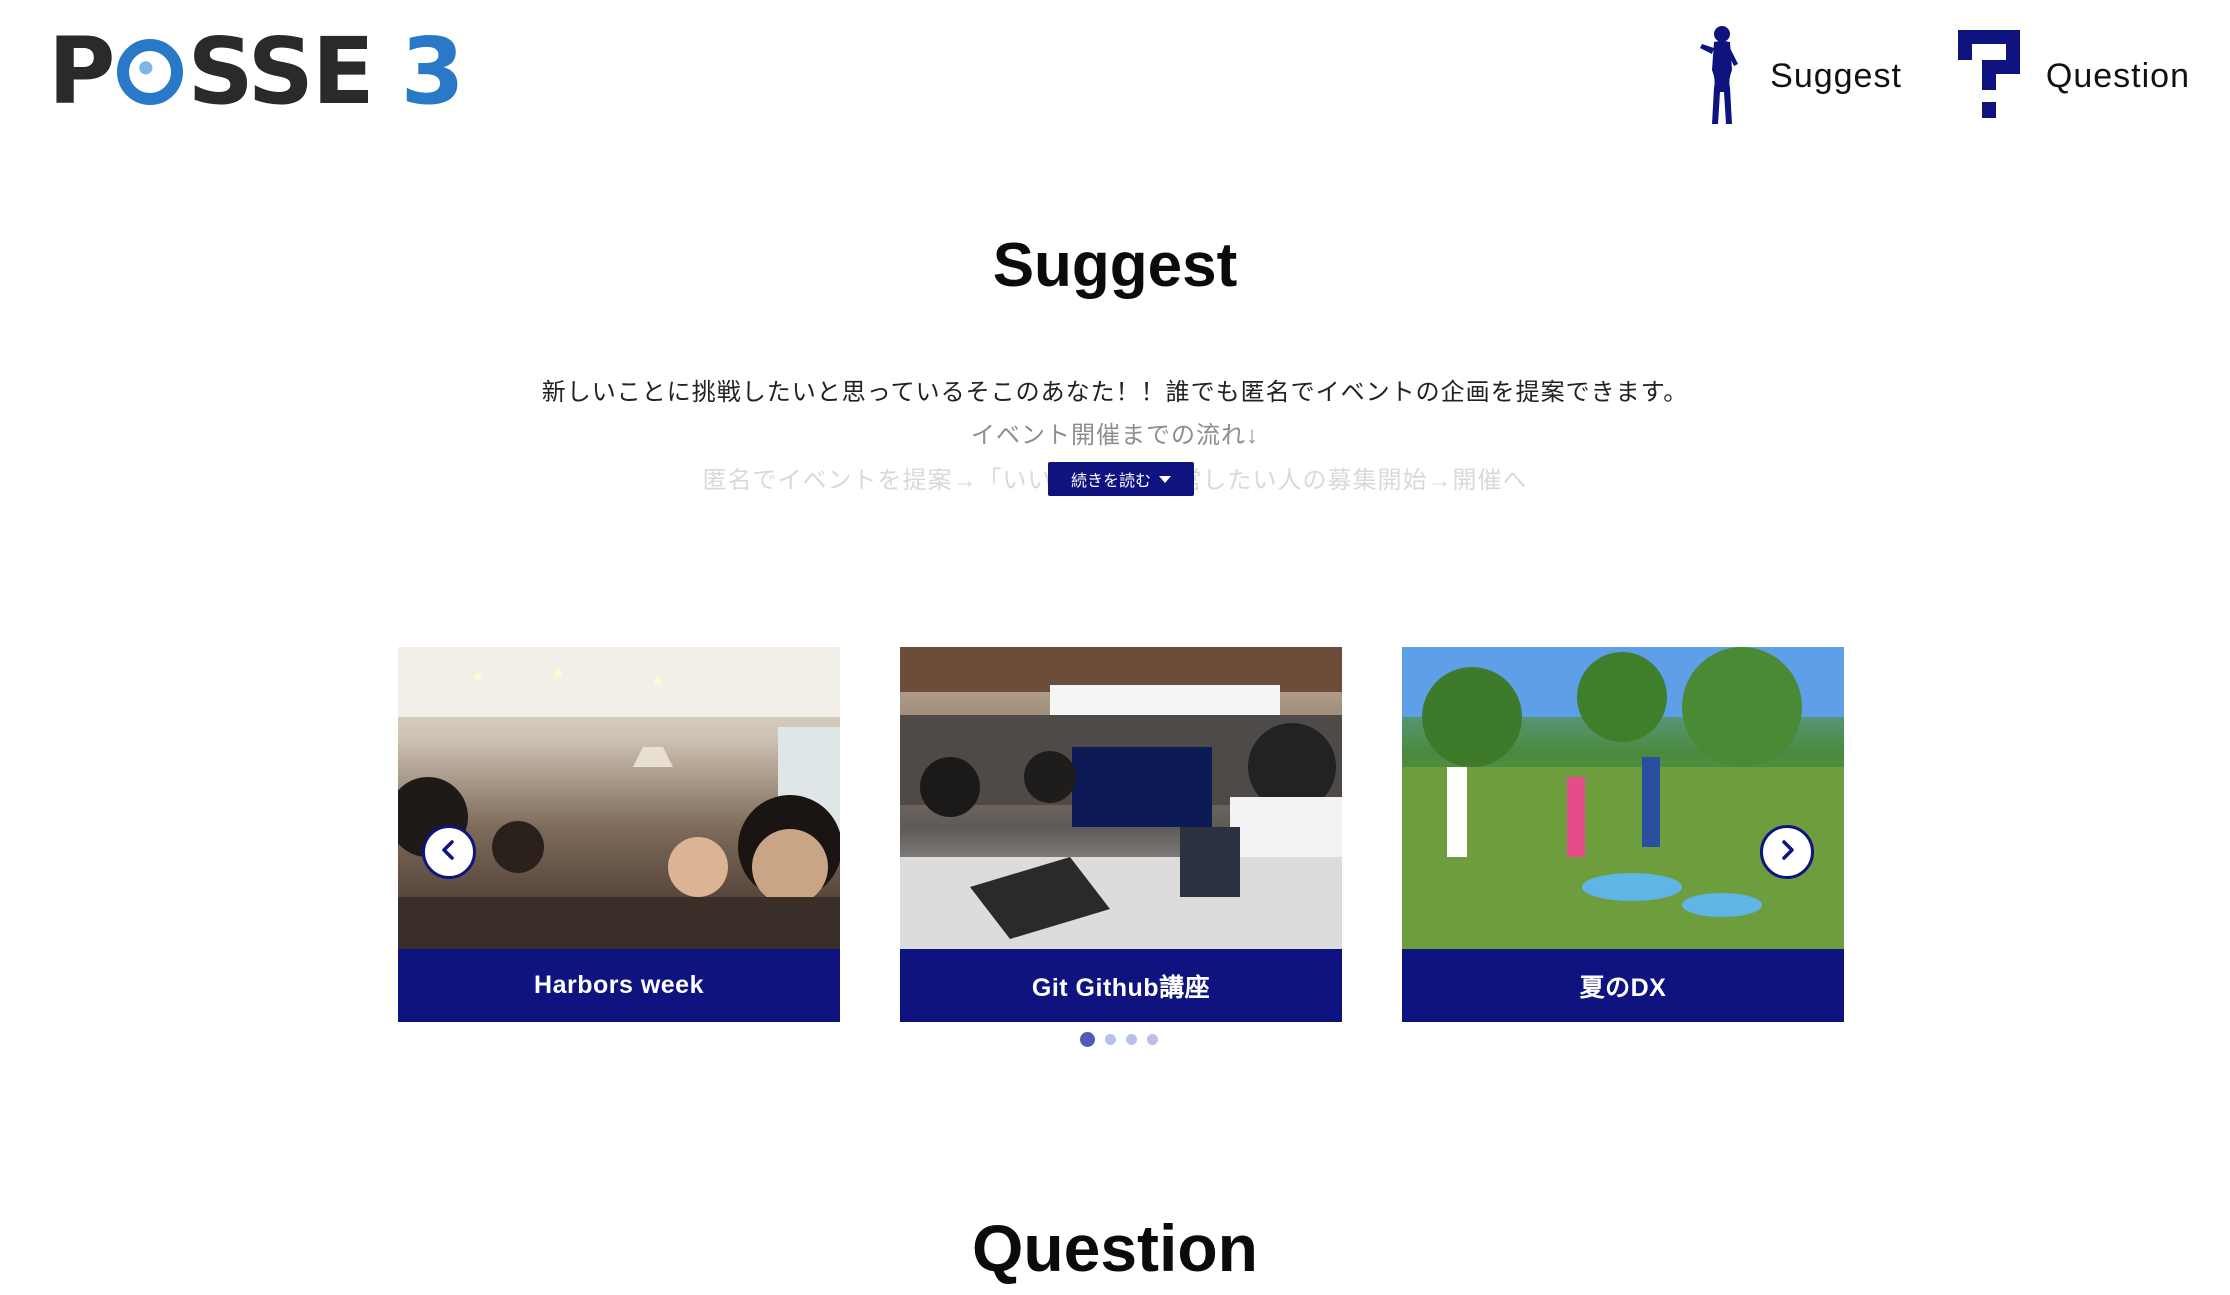 The height and width of the screenshot is (1295, 2230). Describe the element at coordinates (1623, 985) in the screenshot. I see `event-card-caption: 夏のDX` at that location.